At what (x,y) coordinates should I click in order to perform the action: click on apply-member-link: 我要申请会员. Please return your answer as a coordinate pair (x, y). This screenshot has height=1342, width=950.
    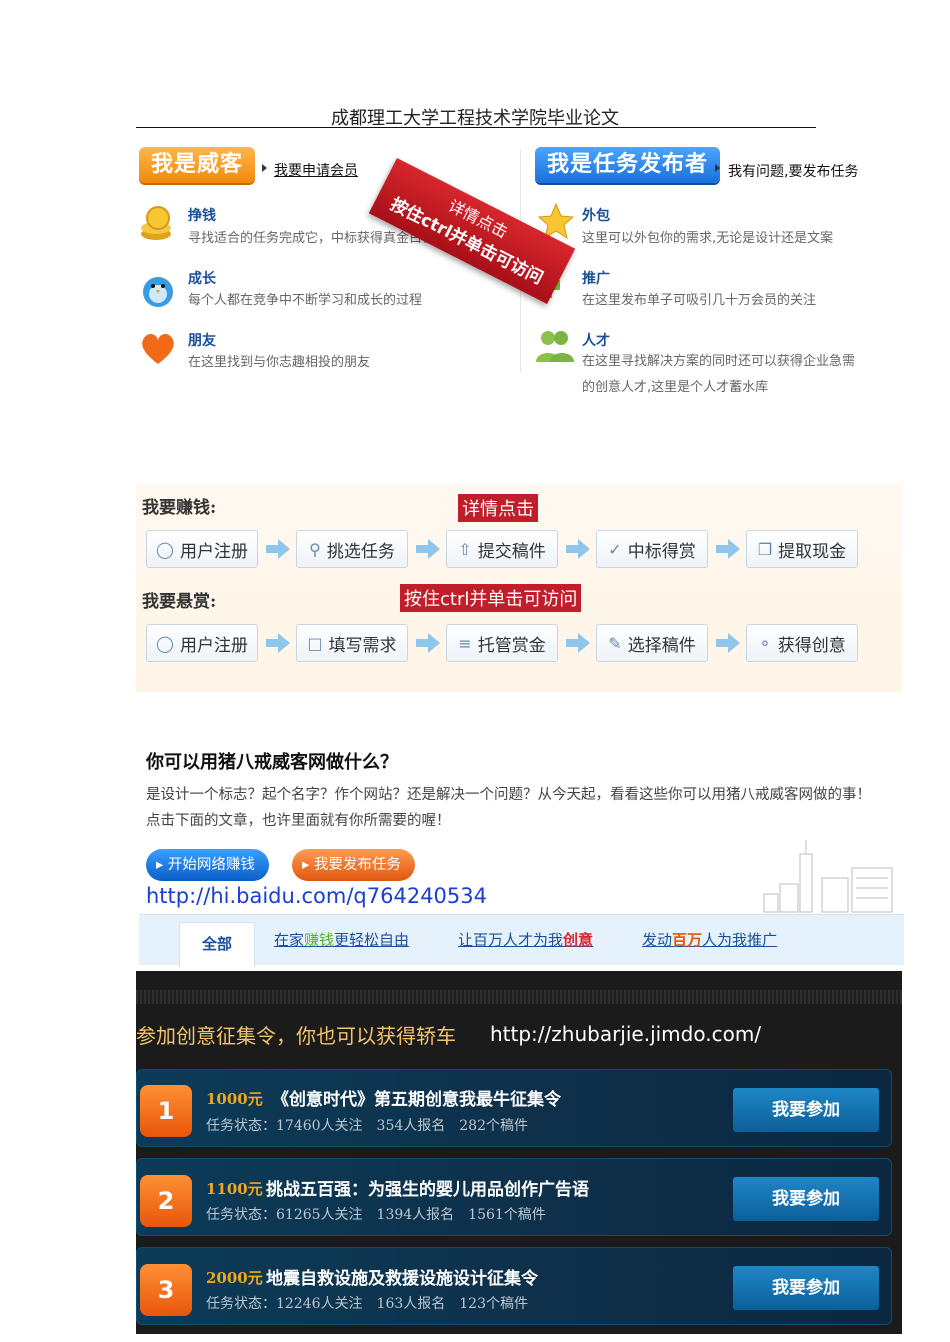
    Looking at the image, I should click on (316, 170).